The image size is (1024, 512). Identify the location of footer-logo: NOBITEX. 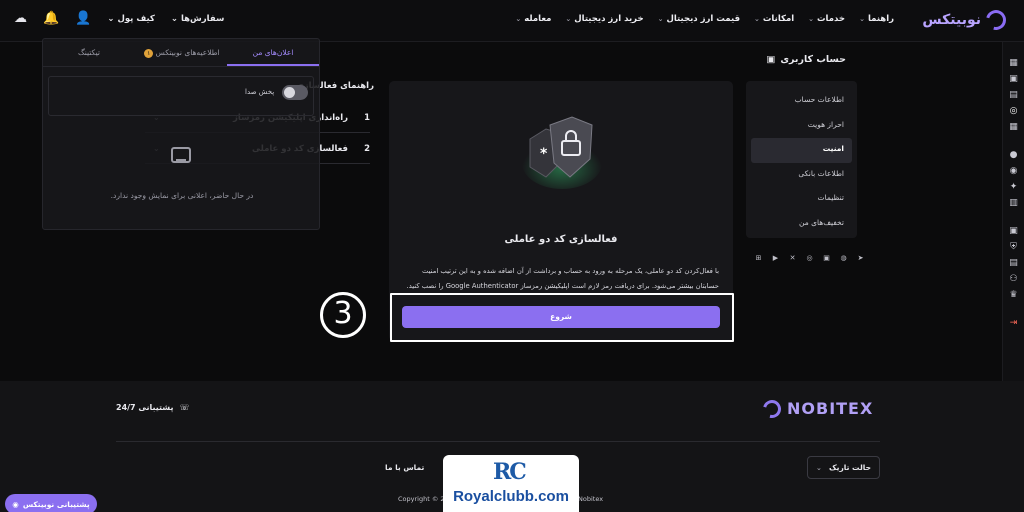
(816, 408).